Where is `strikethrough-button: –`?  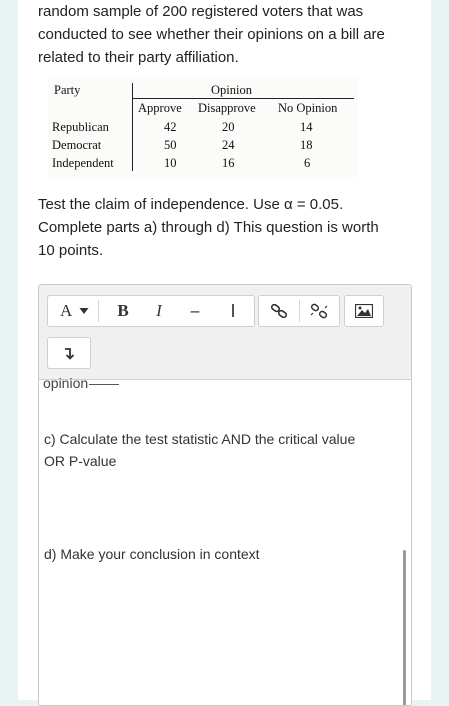
strikethrough-button: – is located at coordinates (195, 311).